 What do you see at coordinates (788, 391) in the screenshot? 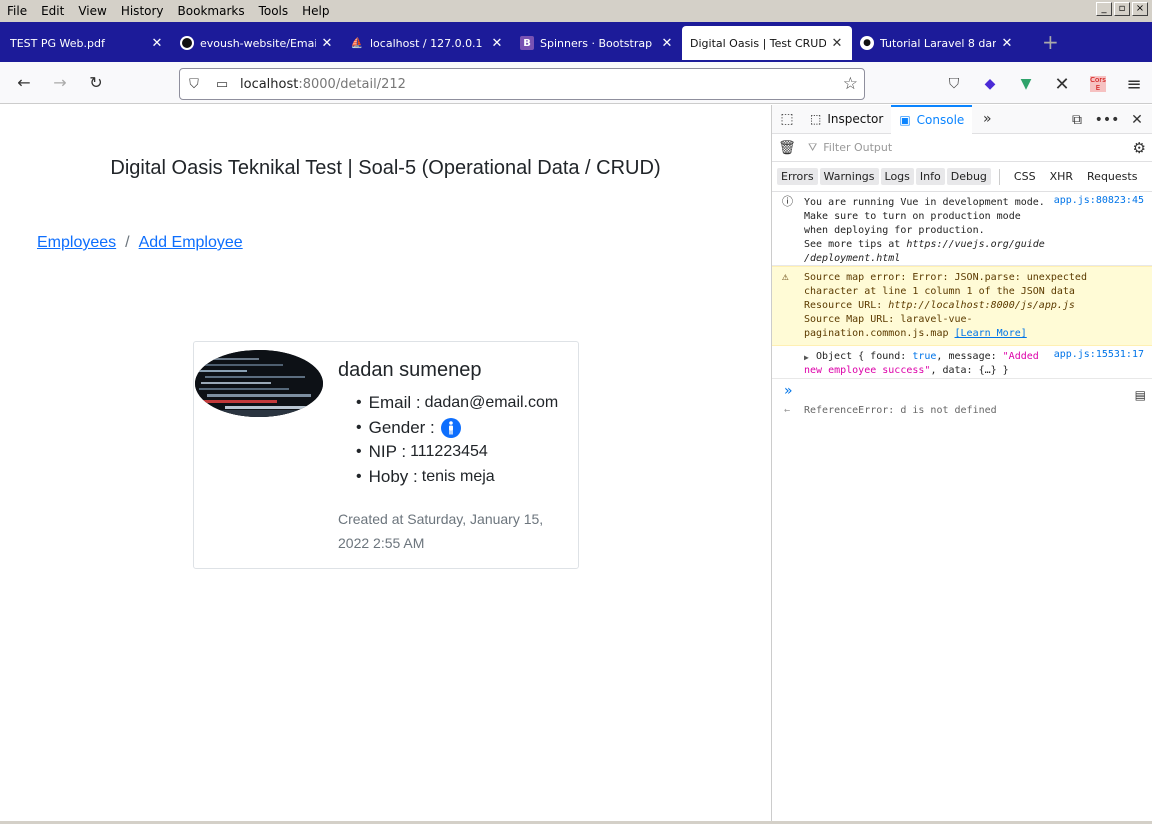
I see `prompt-chevron-icon: »` at bounding box center [788, 391].